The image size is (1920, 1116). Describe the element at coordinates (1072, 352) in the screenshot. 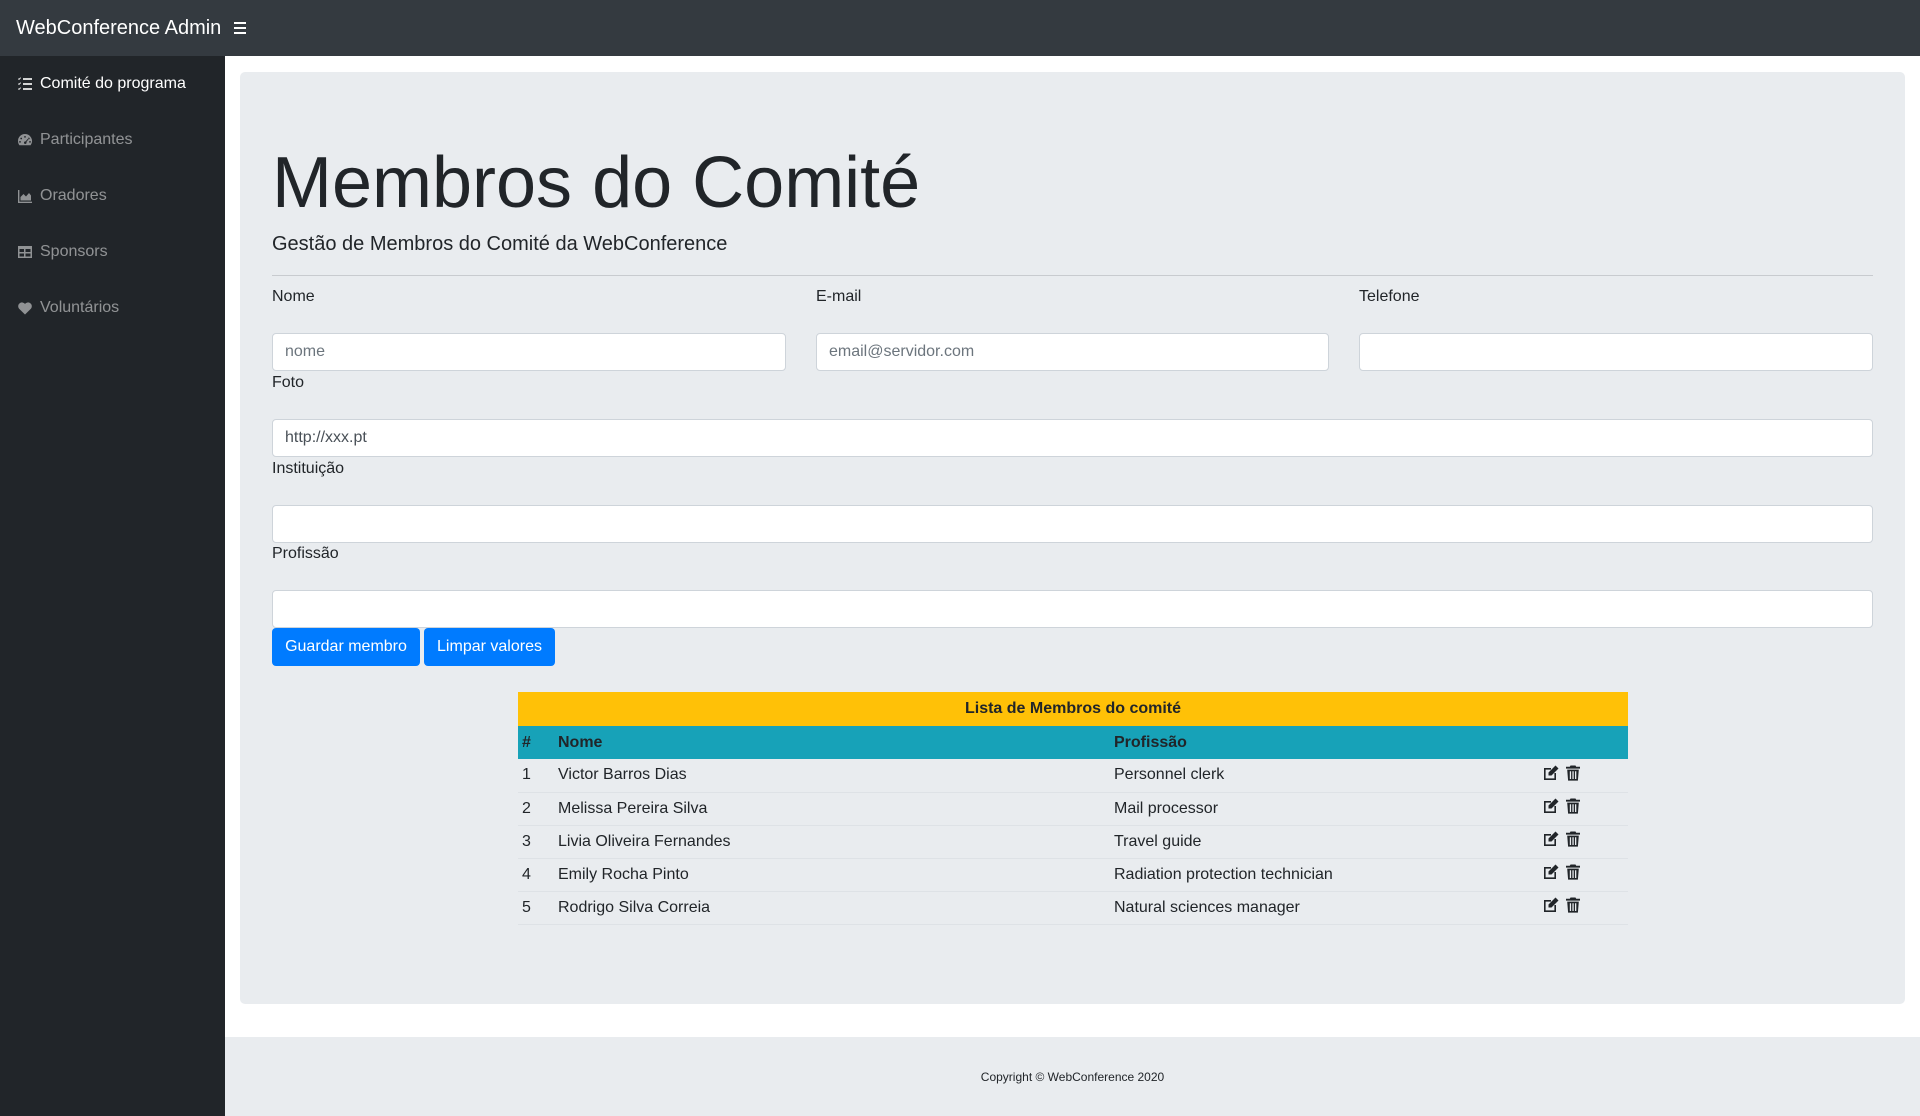

I see `email-input` at that location.